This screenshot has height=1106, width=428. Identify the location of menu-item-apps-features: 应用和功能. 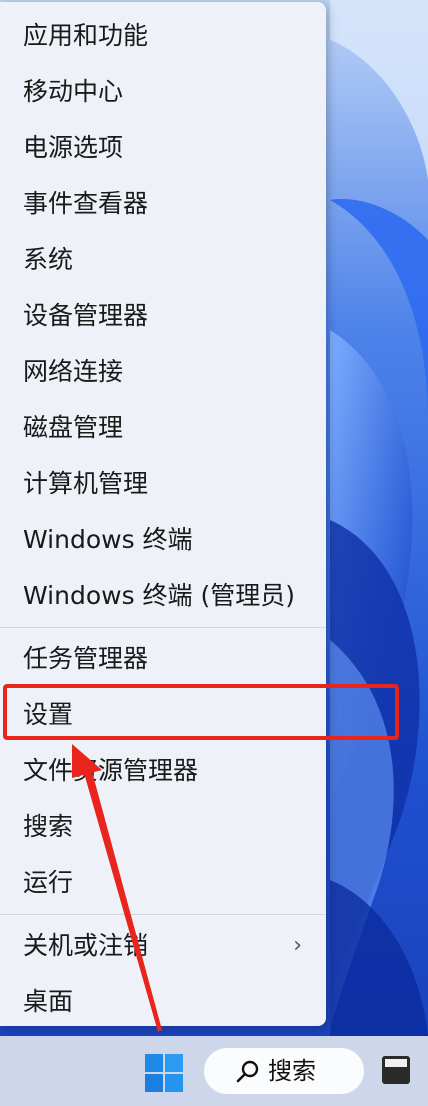
(163, 36).